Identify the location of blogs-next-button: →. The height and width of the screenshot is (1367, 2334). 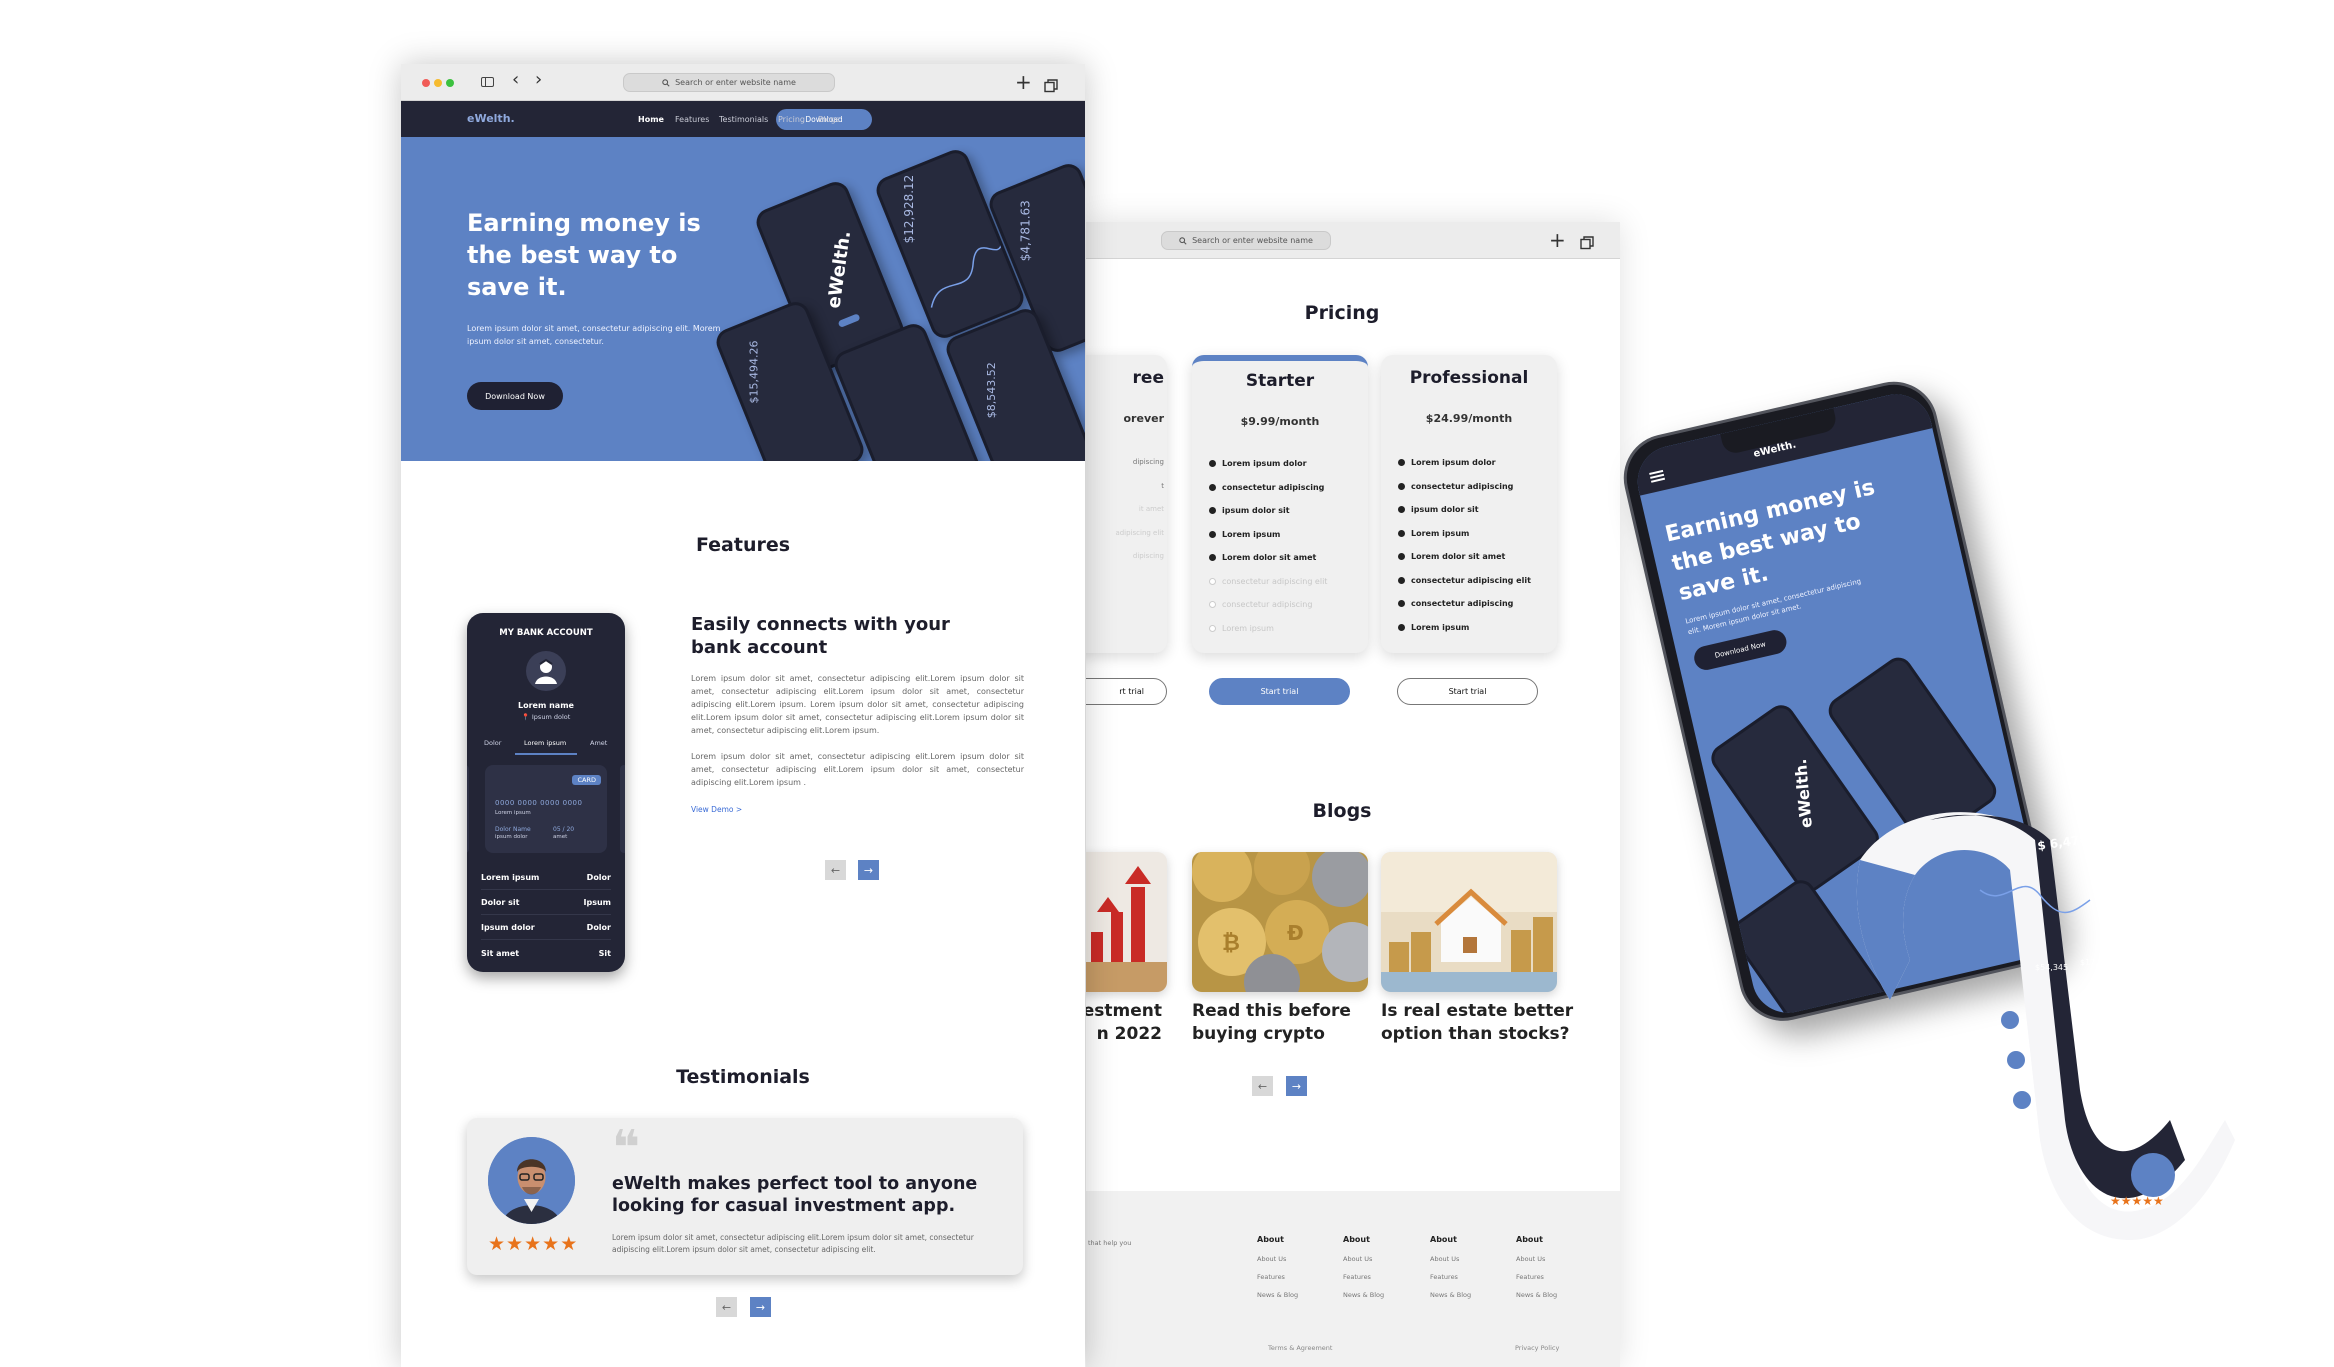
(1296, 1086).